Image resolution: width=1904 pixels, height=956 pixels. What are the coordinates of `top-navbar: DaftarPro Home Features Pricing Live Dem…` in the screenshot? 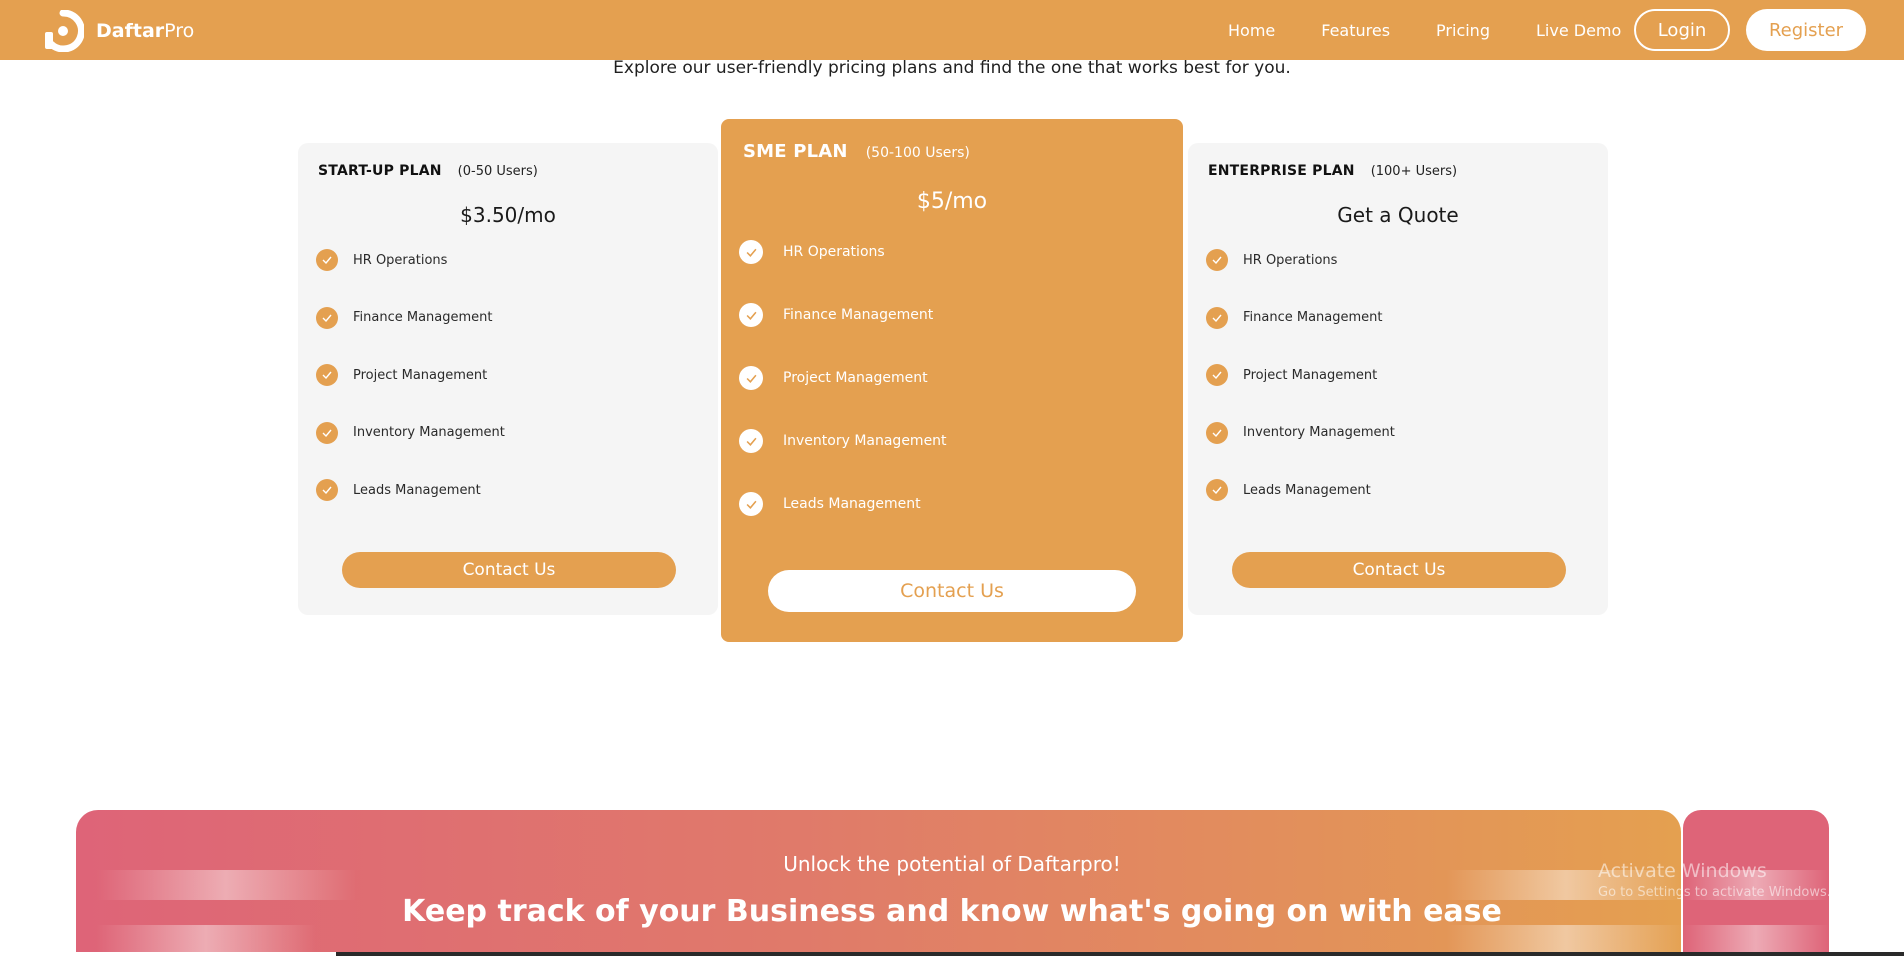 It's located at (952, 30).